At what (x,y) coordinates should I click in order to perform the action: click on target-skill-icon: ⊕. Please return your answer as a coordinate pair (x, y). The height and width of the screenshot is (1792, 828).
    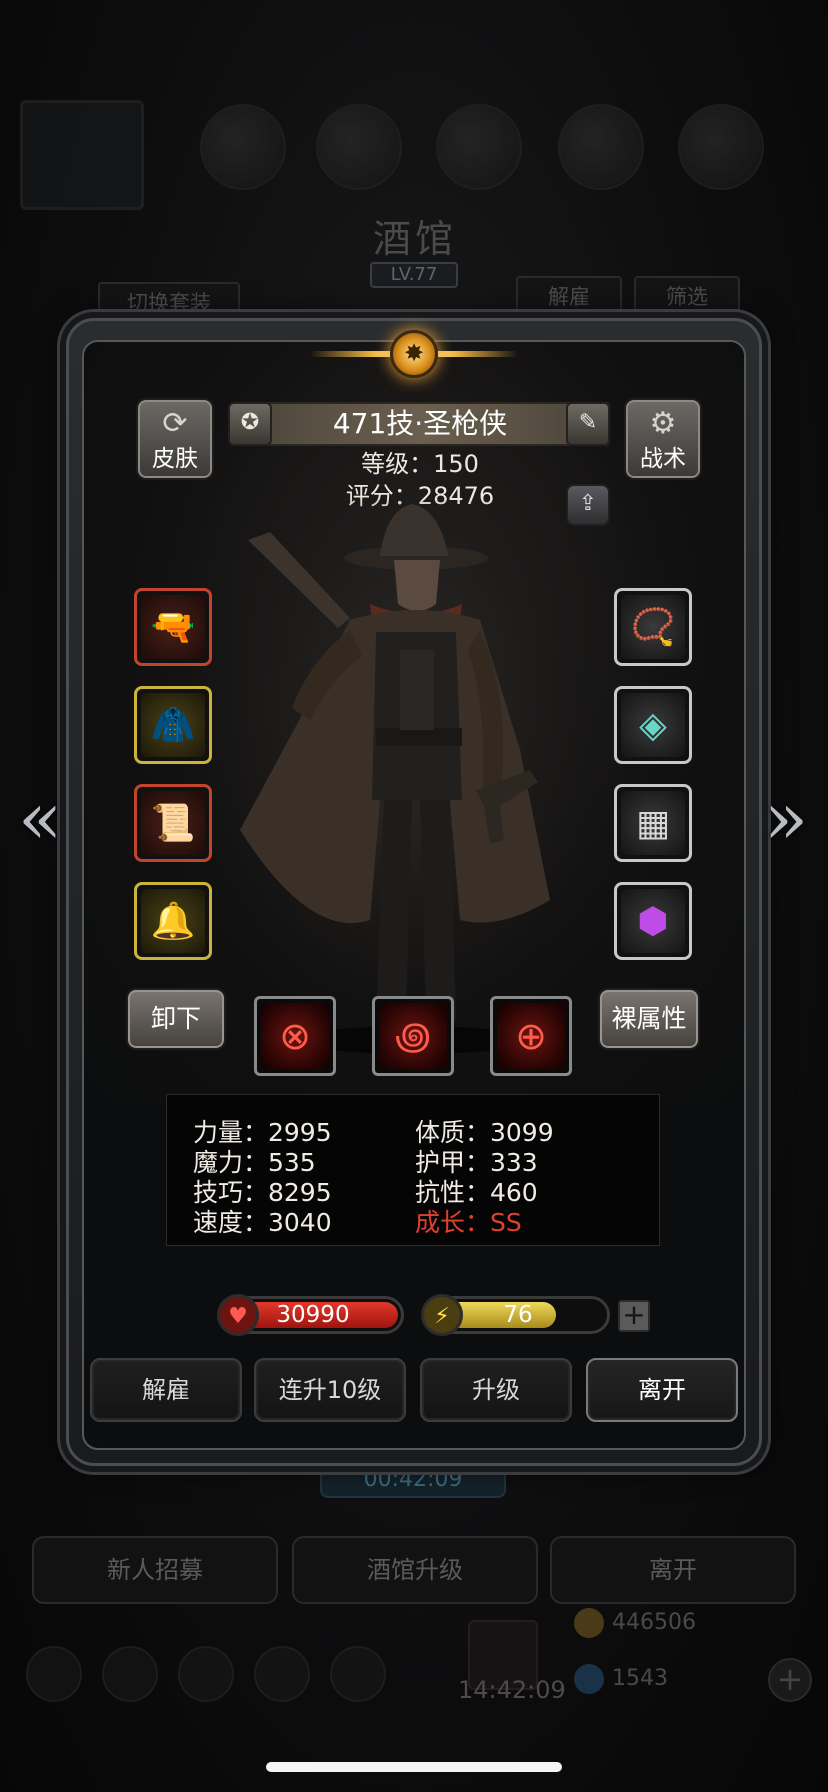
    Looking at the image, I should click on (531, 1036).